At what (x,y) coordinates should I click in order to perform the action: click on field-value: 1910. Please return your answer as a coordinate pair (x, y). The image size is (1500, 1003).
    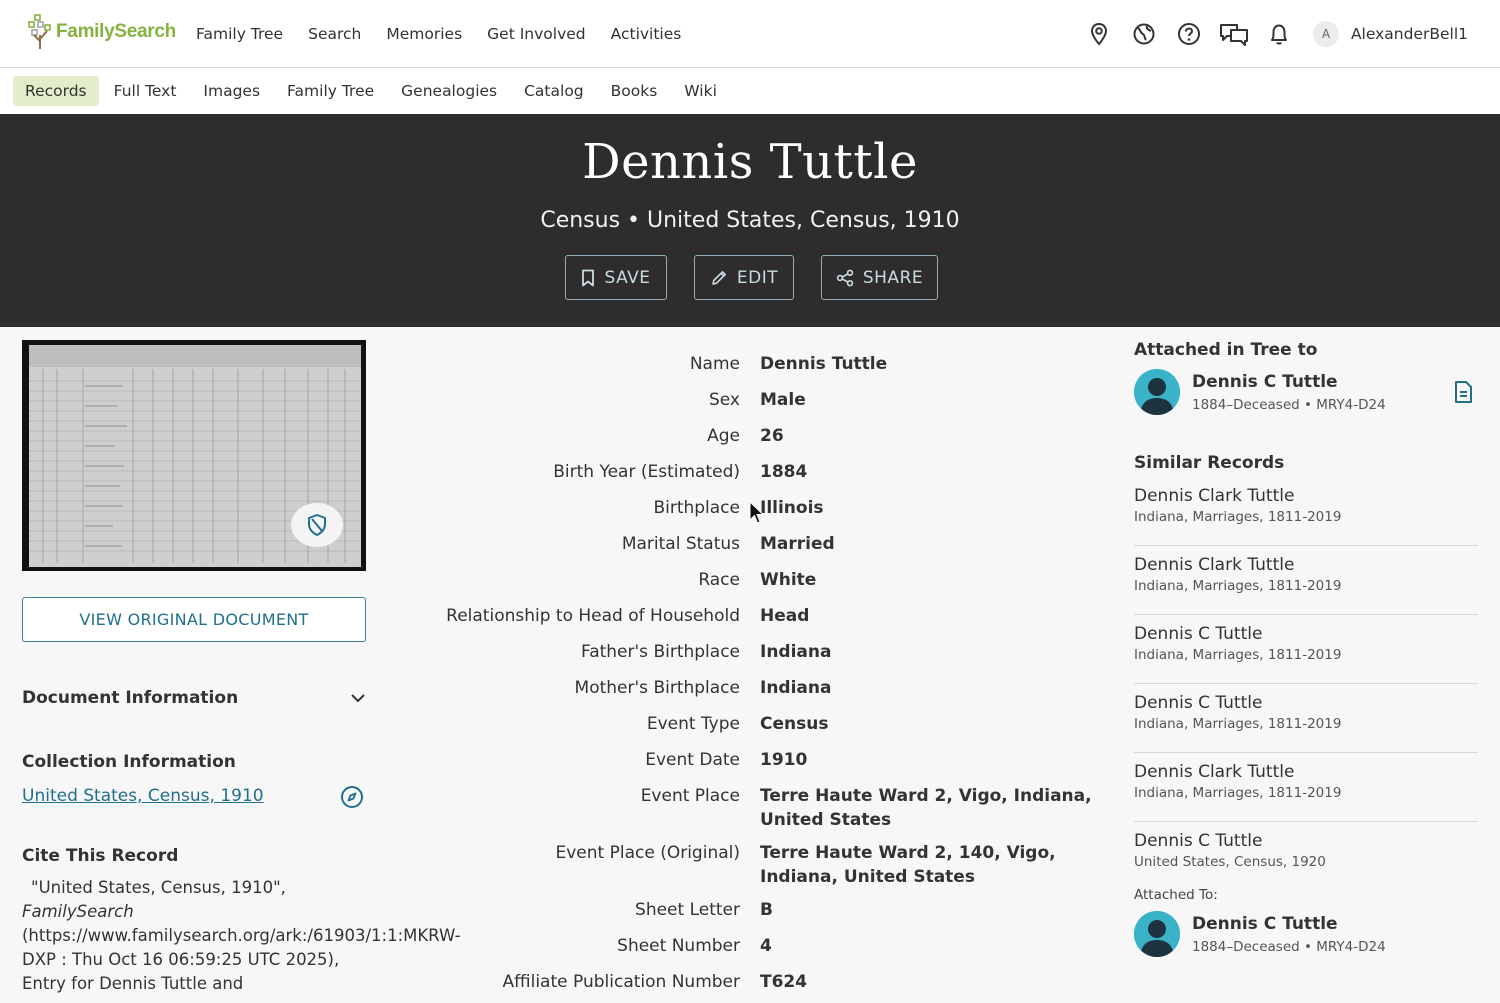
    Looking at the image, I should click on (784, 760).